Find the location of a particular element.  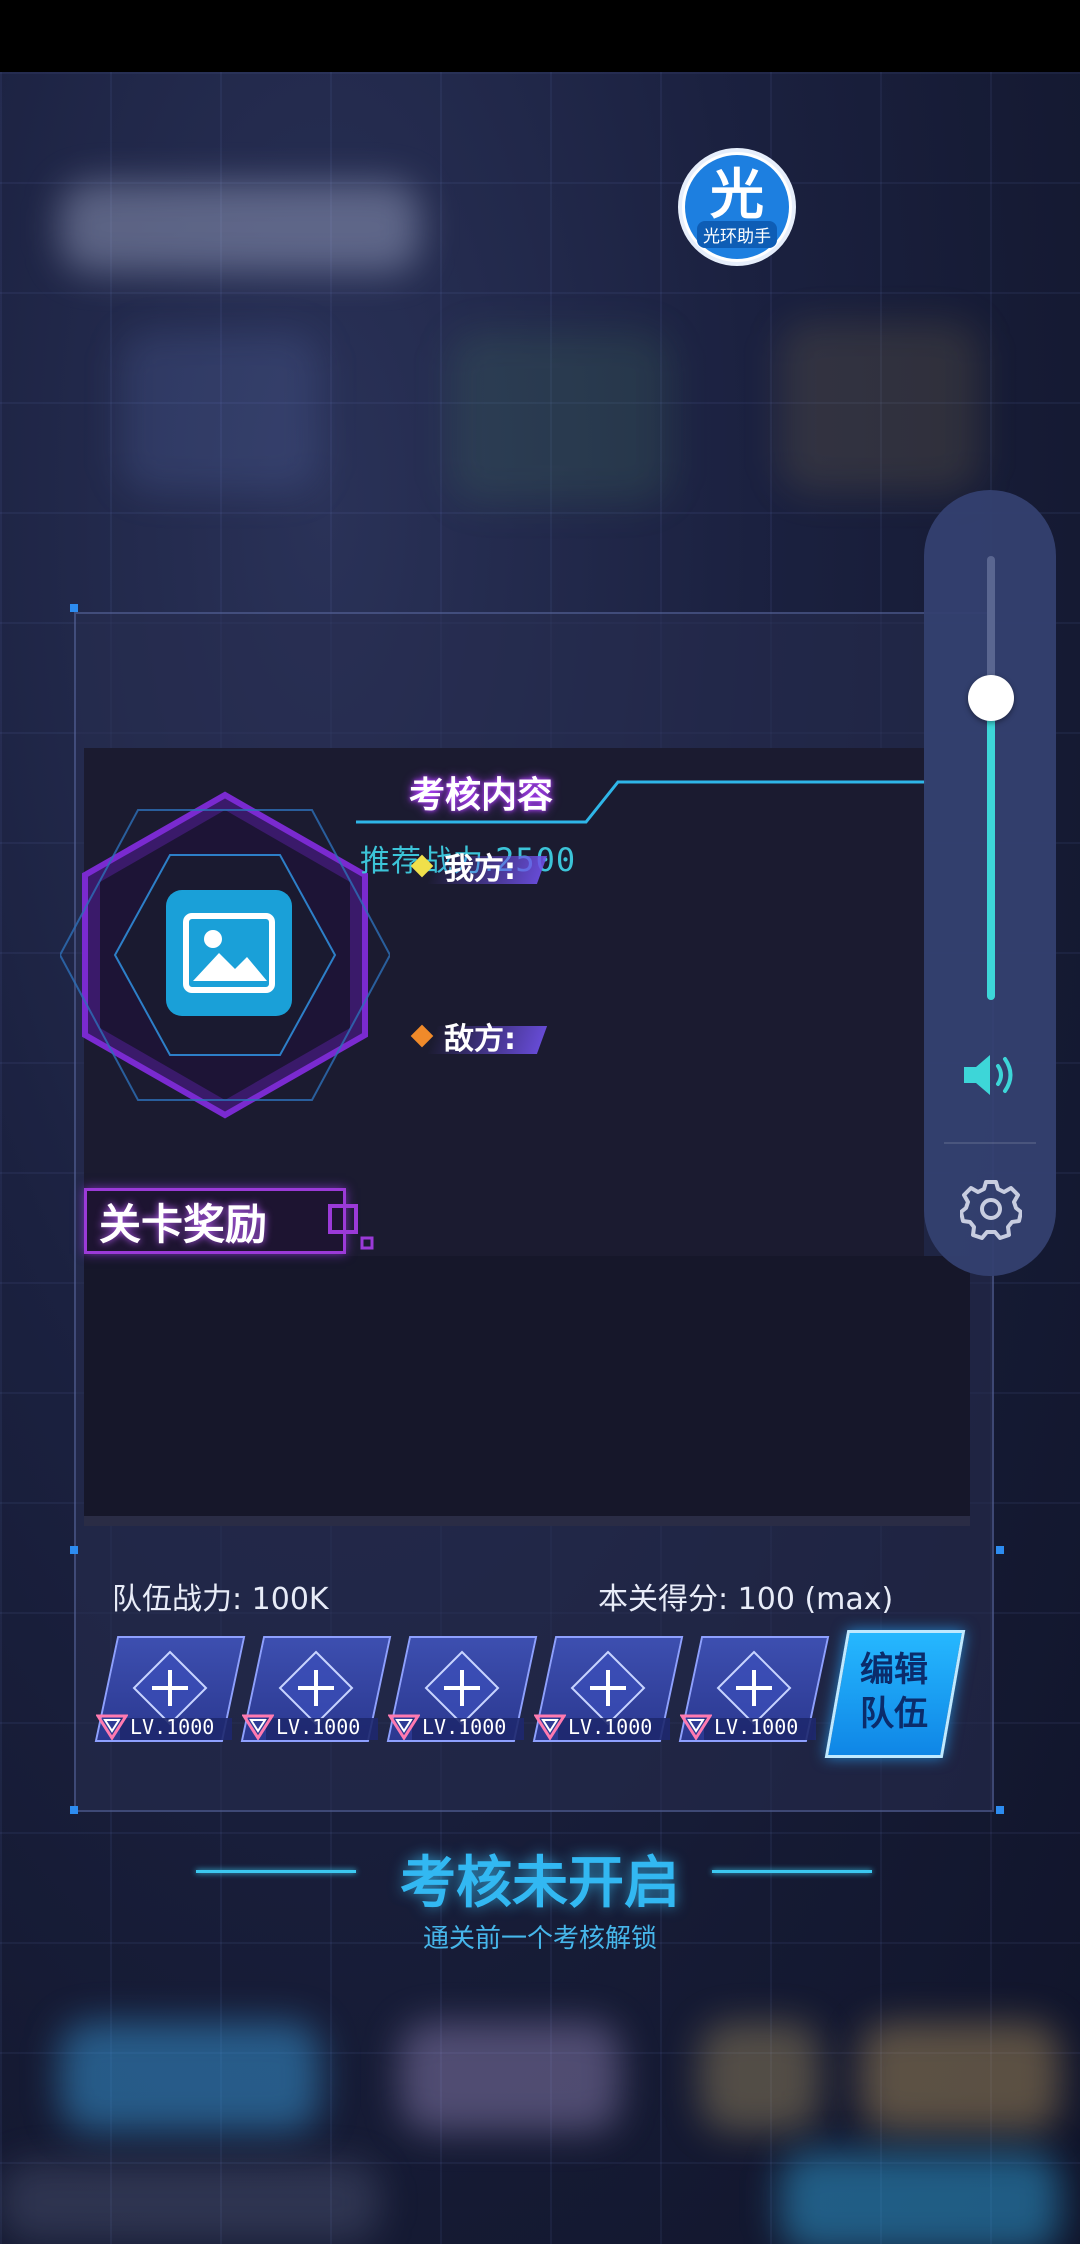

rewards-area is located at coordinates (527, 1391).